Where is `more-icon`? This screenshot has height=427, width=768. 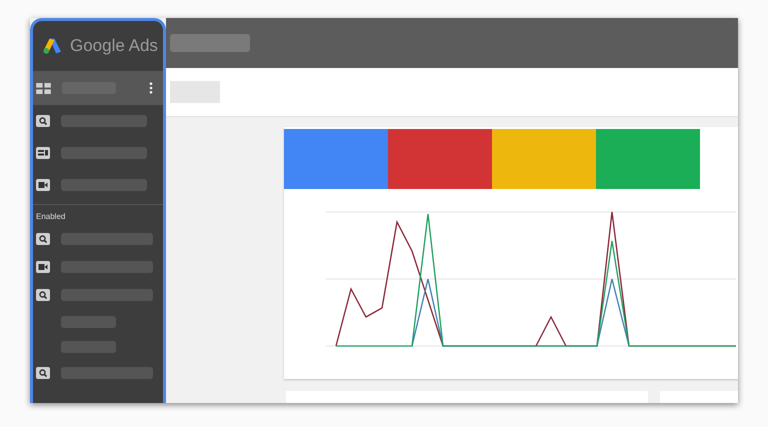
more-icon is located at coordinates (151, 88).